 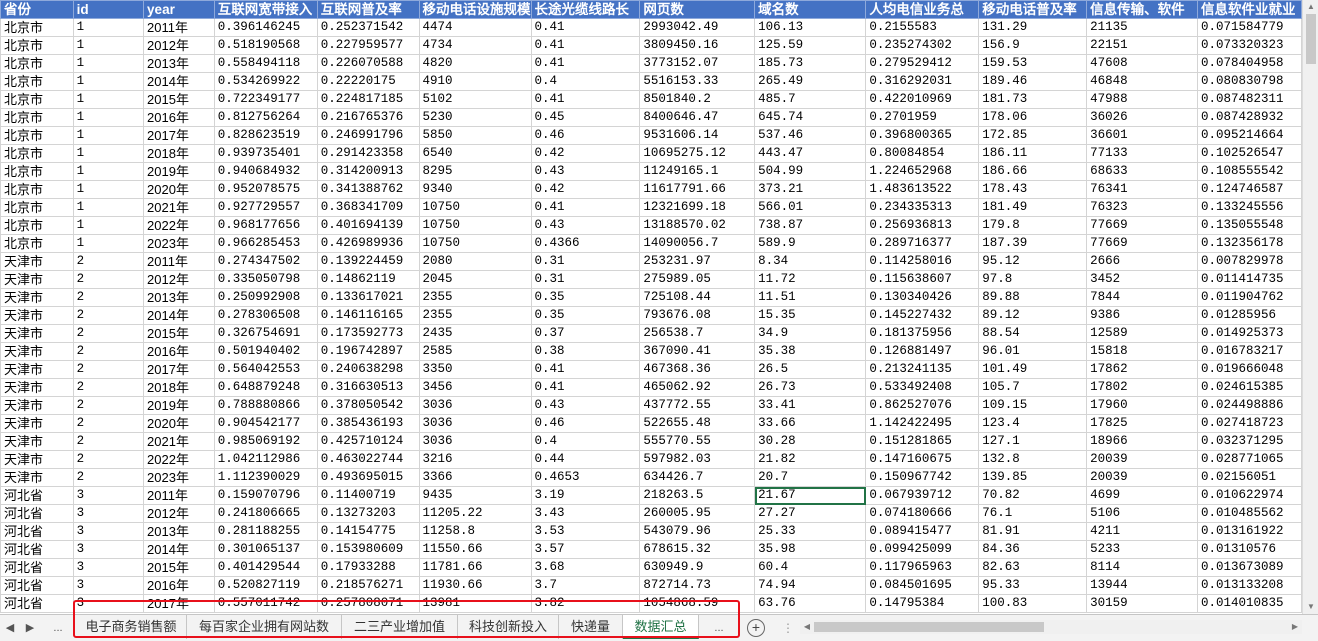 I want to click on cell: 2017年, so click(x=179, y=603).